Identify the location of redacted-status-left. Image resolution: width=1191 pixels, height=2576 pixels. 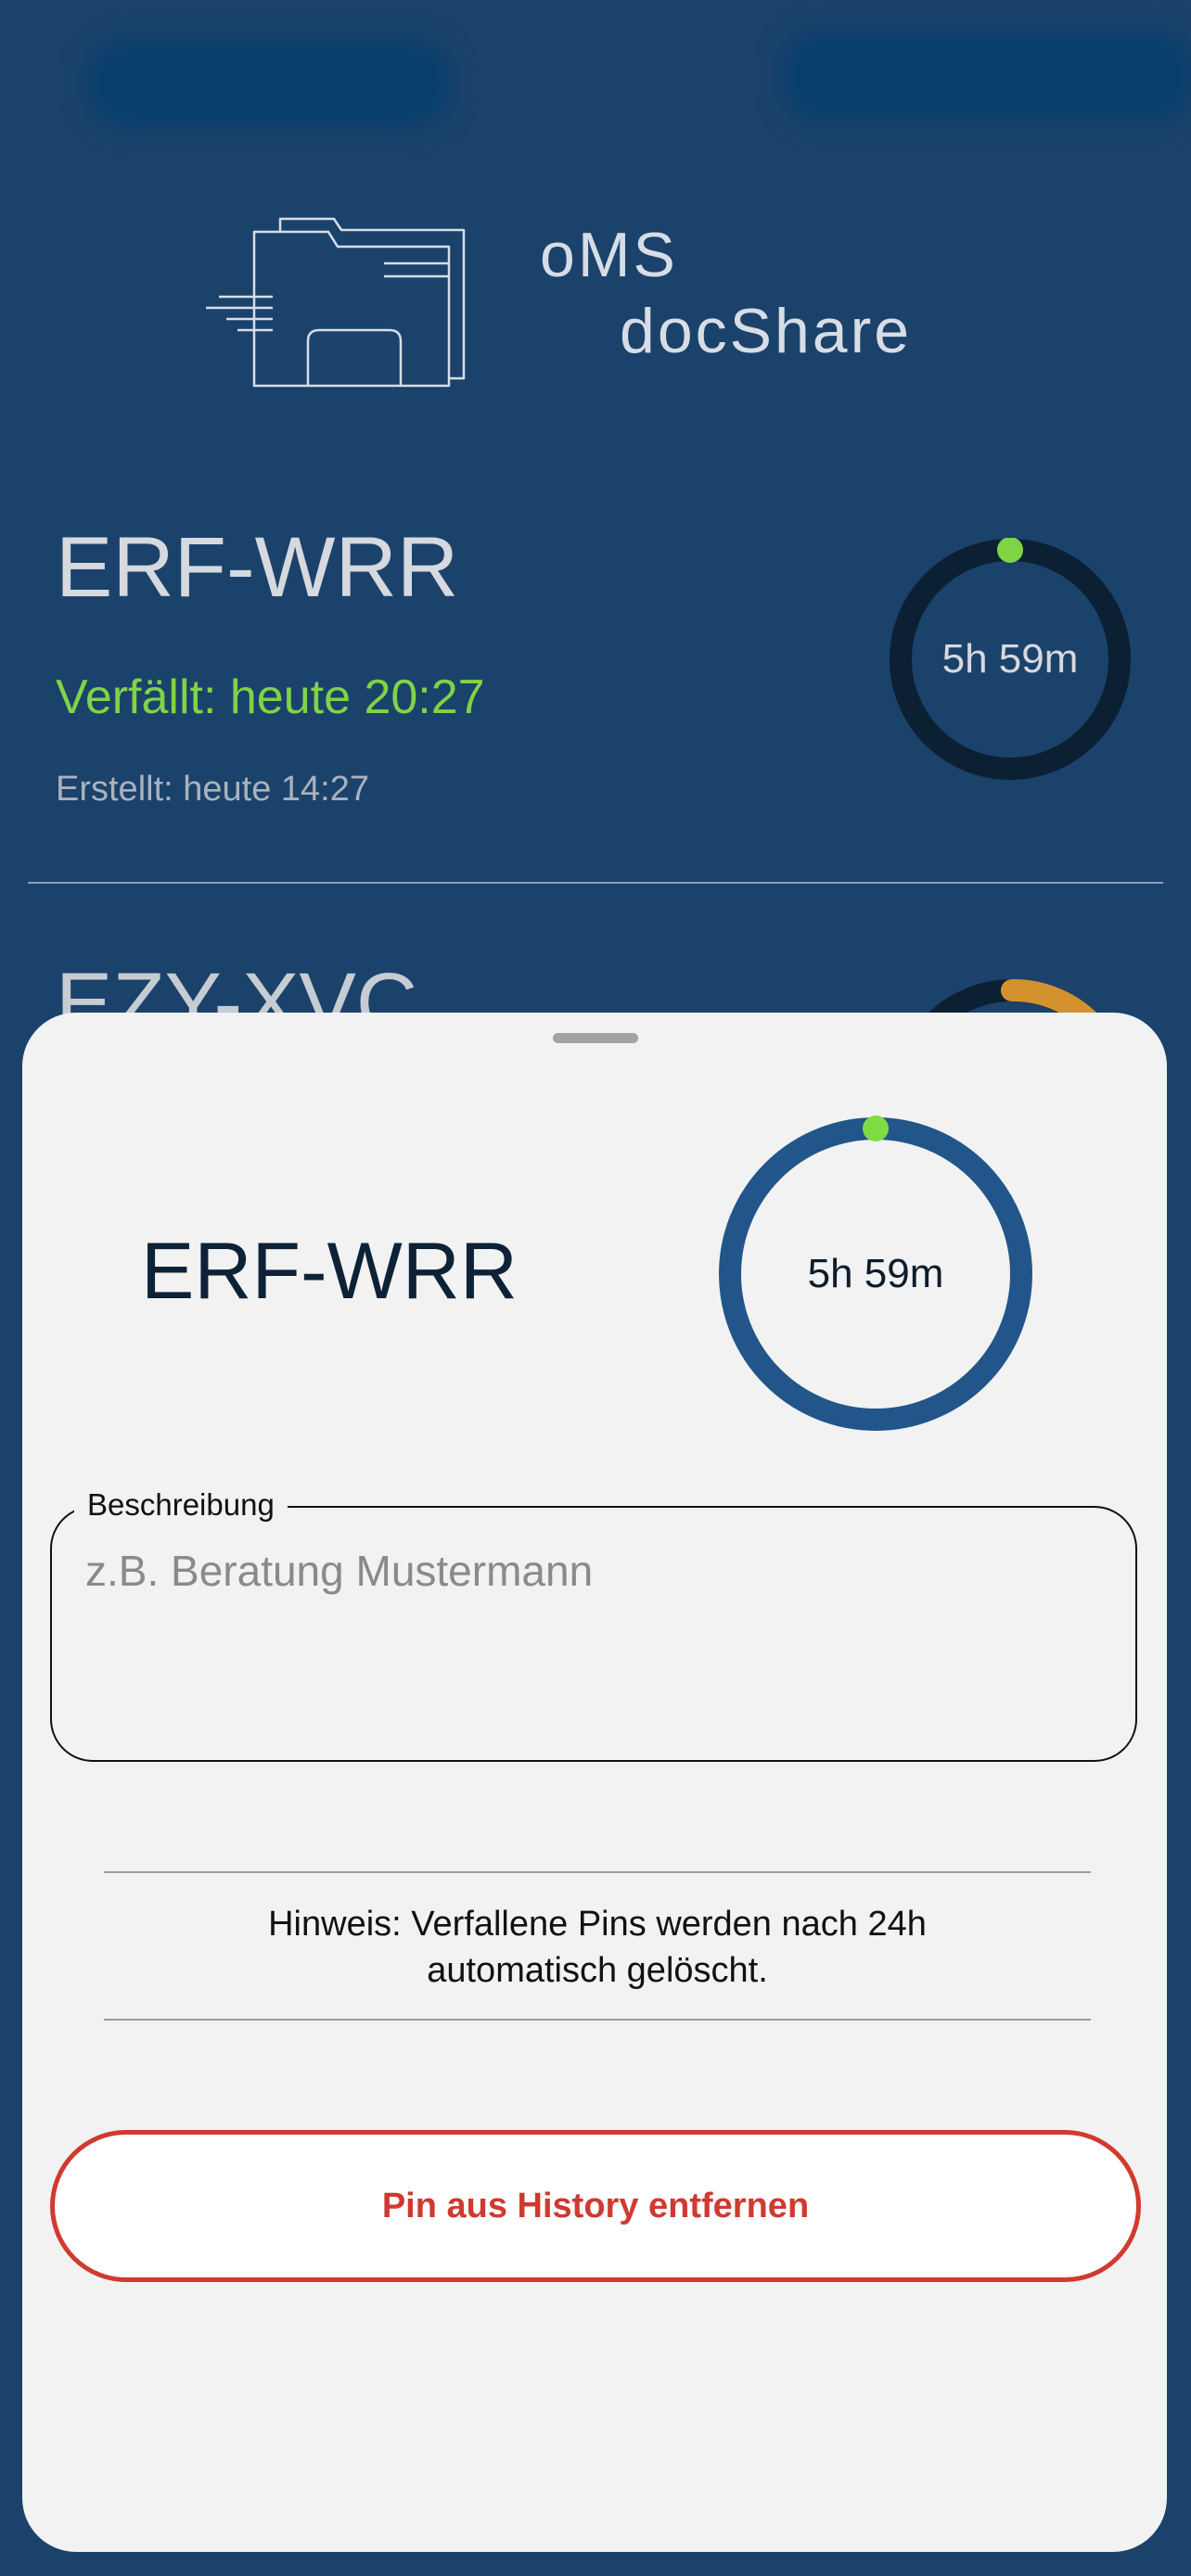
(269, 84).